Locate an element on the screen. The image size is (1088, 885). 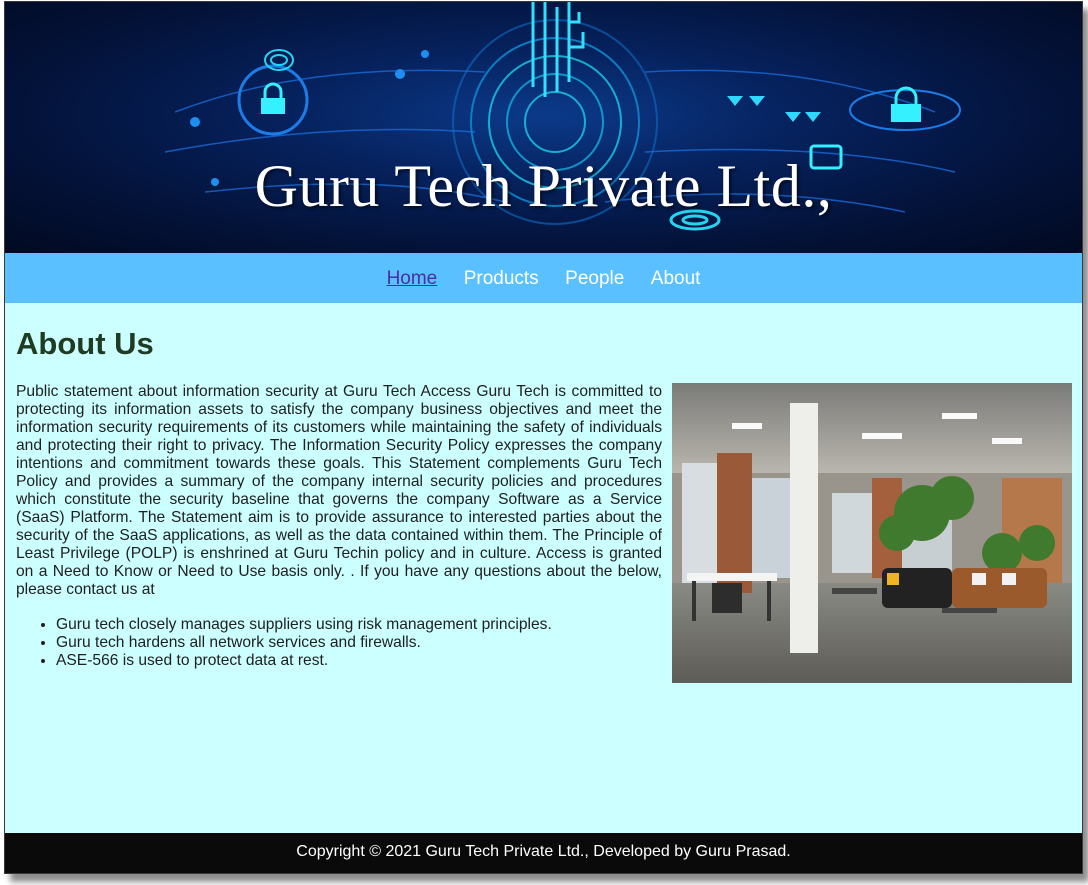
nav-products-link: Products is located at coordinates (501, 279).